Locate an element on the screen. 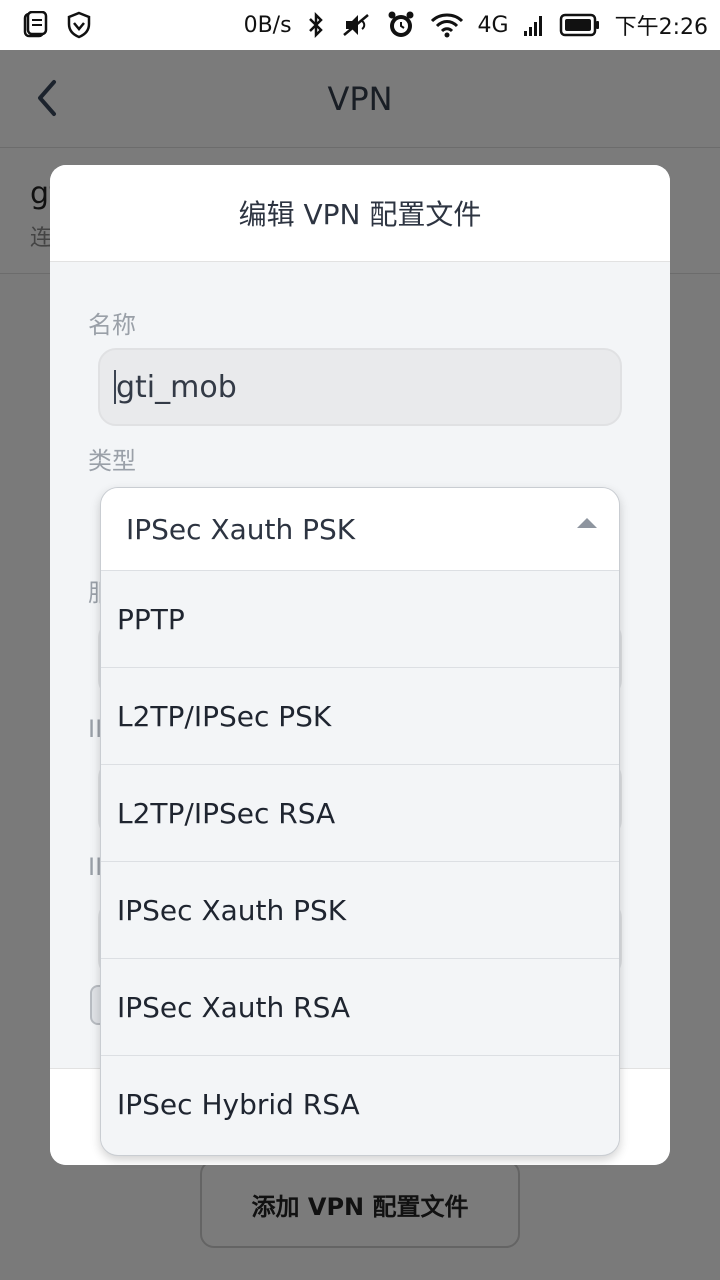 The height and width of the screenshot is (1280, 720). type-label: 类型 is located at coordinates (112, 461).